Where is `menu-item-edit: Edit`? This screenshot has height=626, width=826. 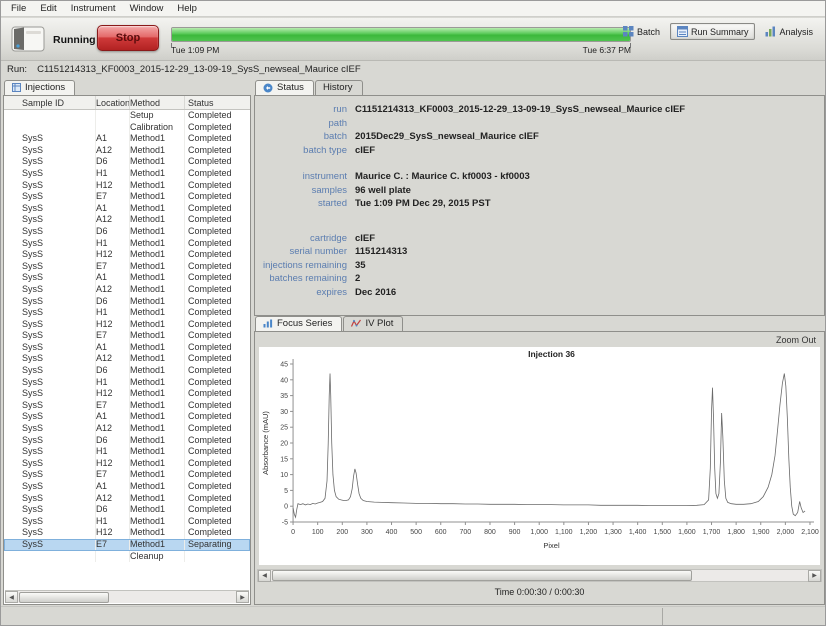
menu-item-edit: Edit is located at coordinates (48, 8).